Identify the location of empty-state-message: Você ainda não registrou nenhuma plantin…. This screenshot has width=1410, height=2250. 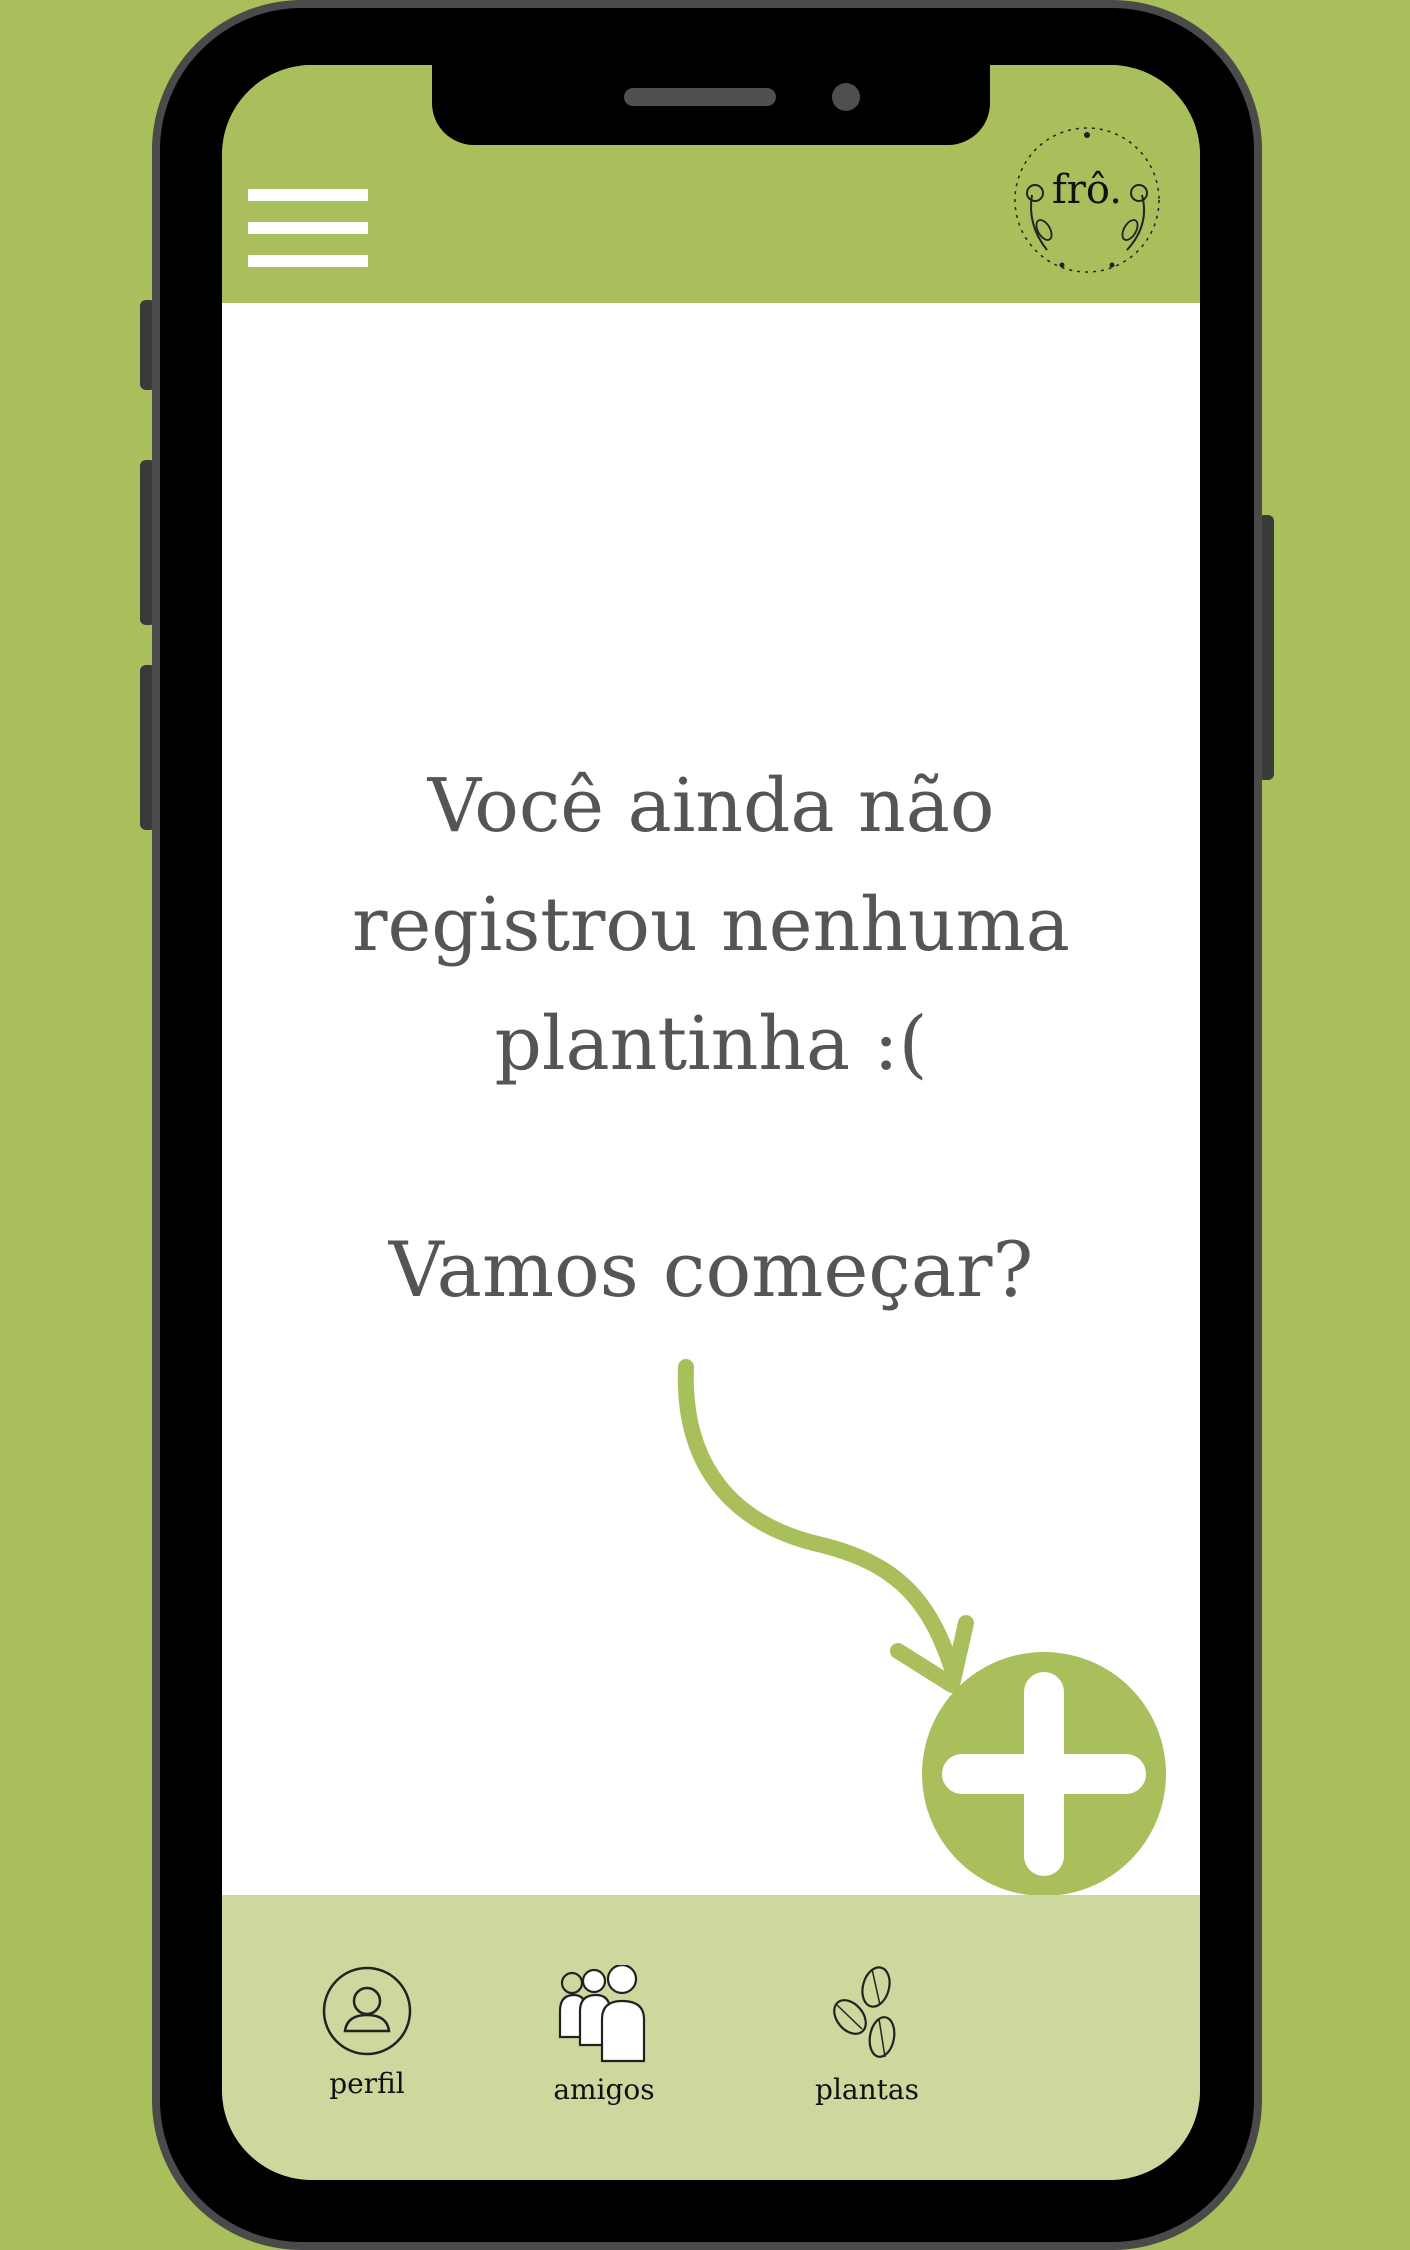
(711, 925).